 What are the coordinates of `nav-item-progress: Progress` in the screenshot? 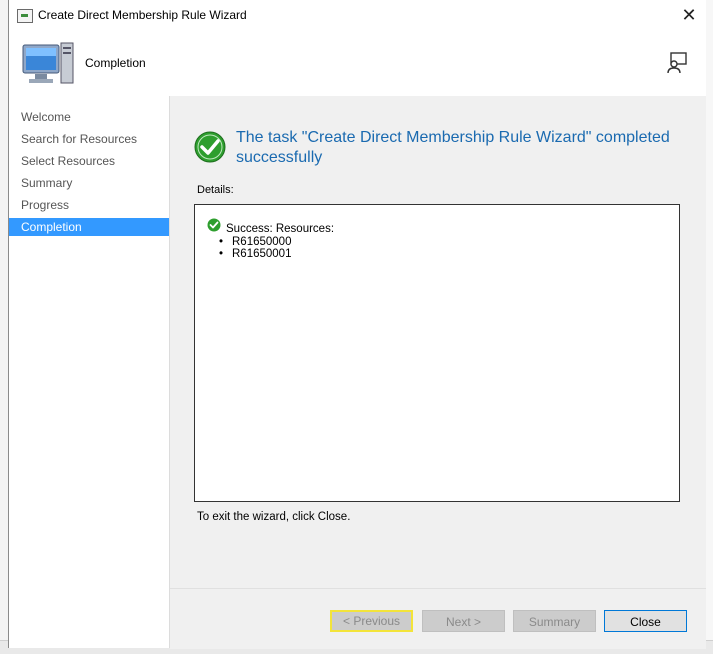 It's located at (89, 205).